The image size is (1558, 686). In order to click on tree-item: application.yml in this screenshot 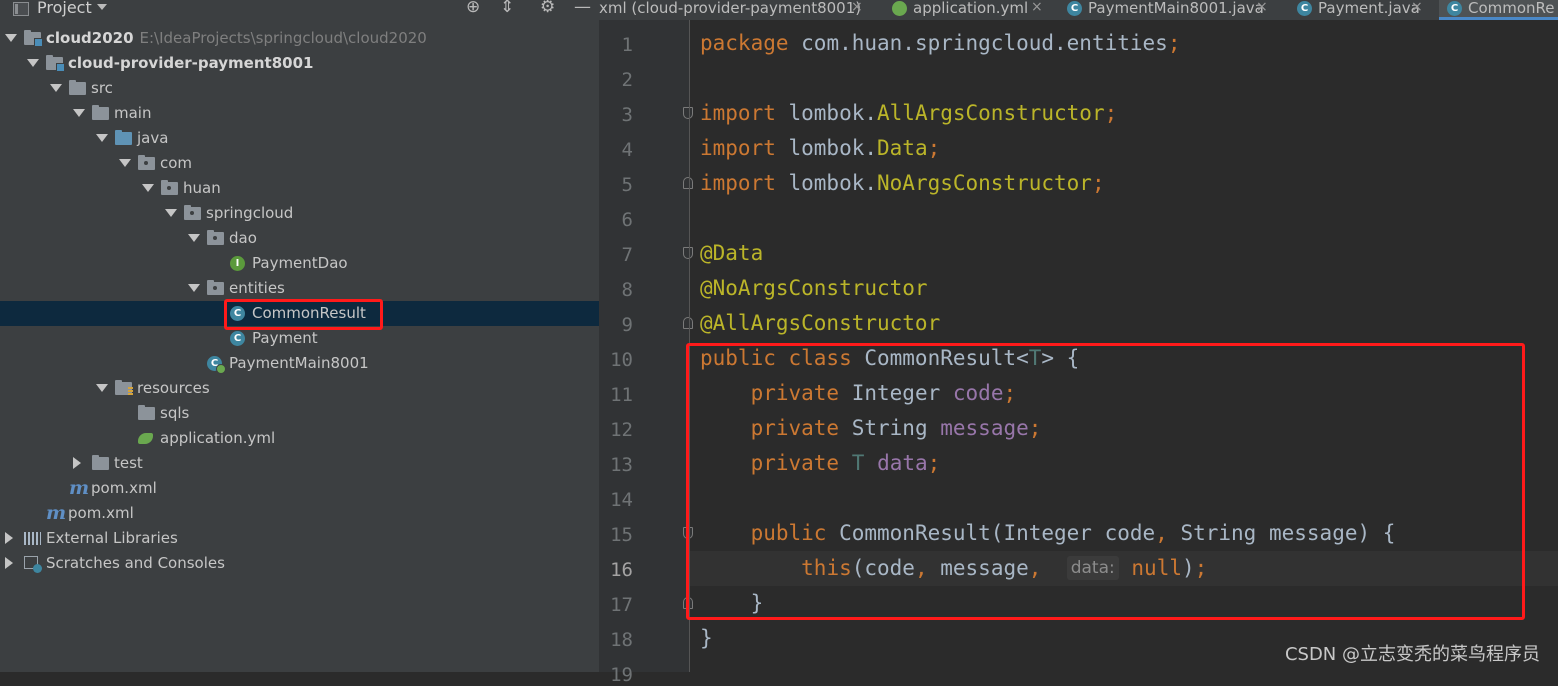, I will do `click(299, 438)`.